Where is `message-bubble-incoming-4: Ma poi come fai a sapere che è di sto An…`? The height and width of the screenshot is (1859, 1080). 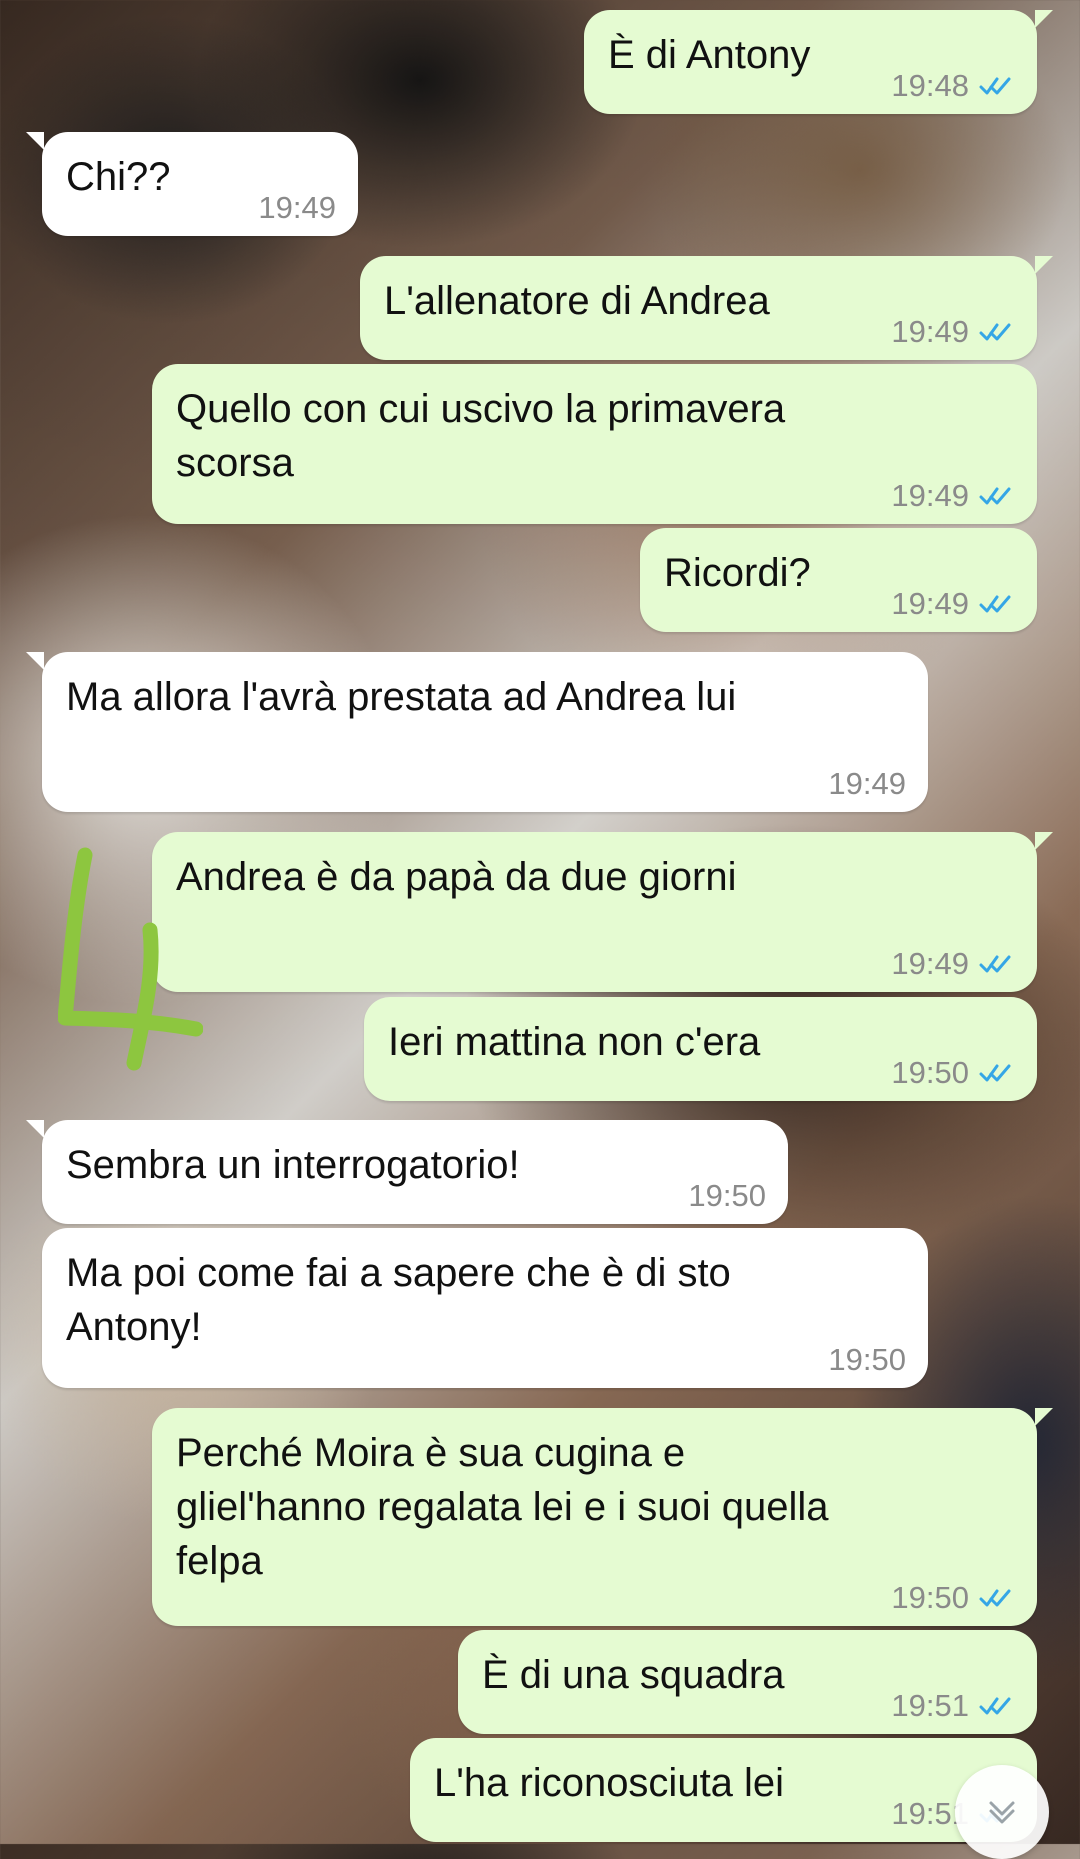
message-bubble-incoming-4: Ma poi come fai a sapere che è di sto An… is located at coordinates (485, 1308).